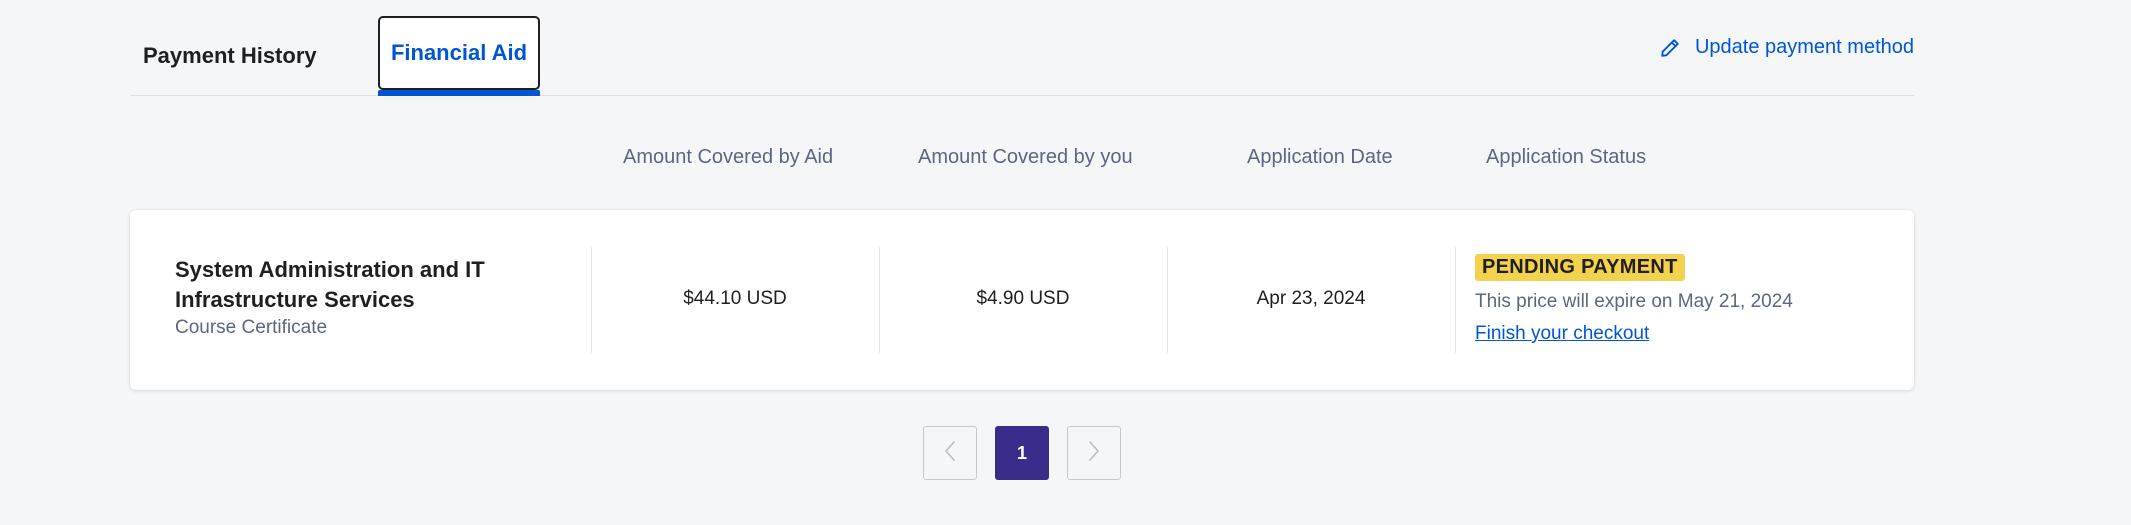 Image resolution: width=2131 pixels, height=525 pixels. Describe the element at coordinates (1025, 157) in the screenshot. I see `column-header-amount-you: Amount Covered by you` at that location.